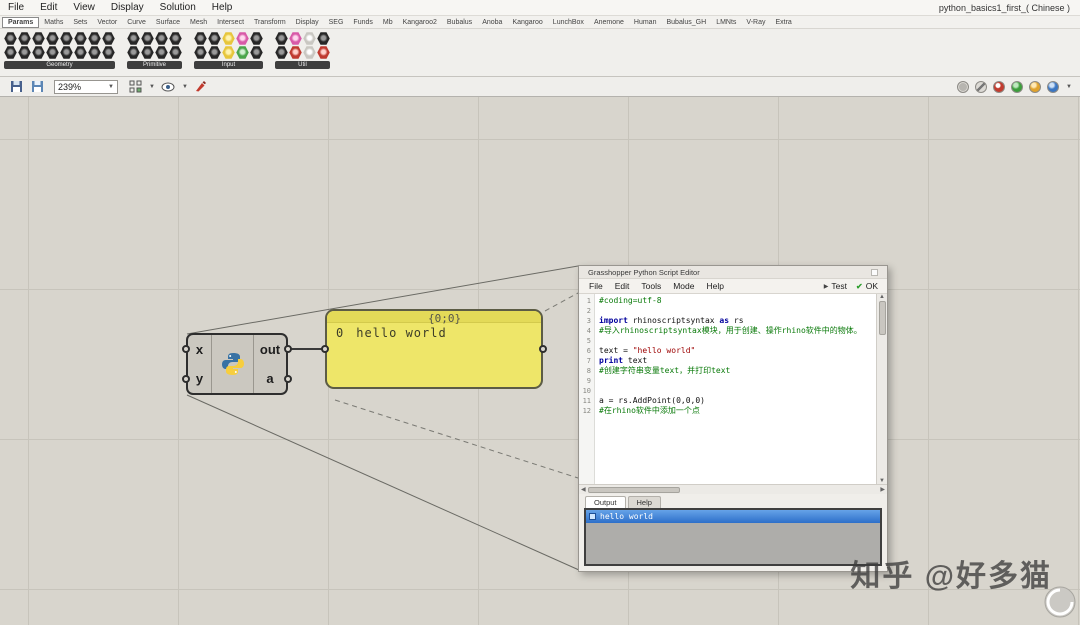 The width and height of the screenshot is (1080, 625). Describe the element at coordinates (186, 349) in the screenshot. I see `param-grip-x` at that location.